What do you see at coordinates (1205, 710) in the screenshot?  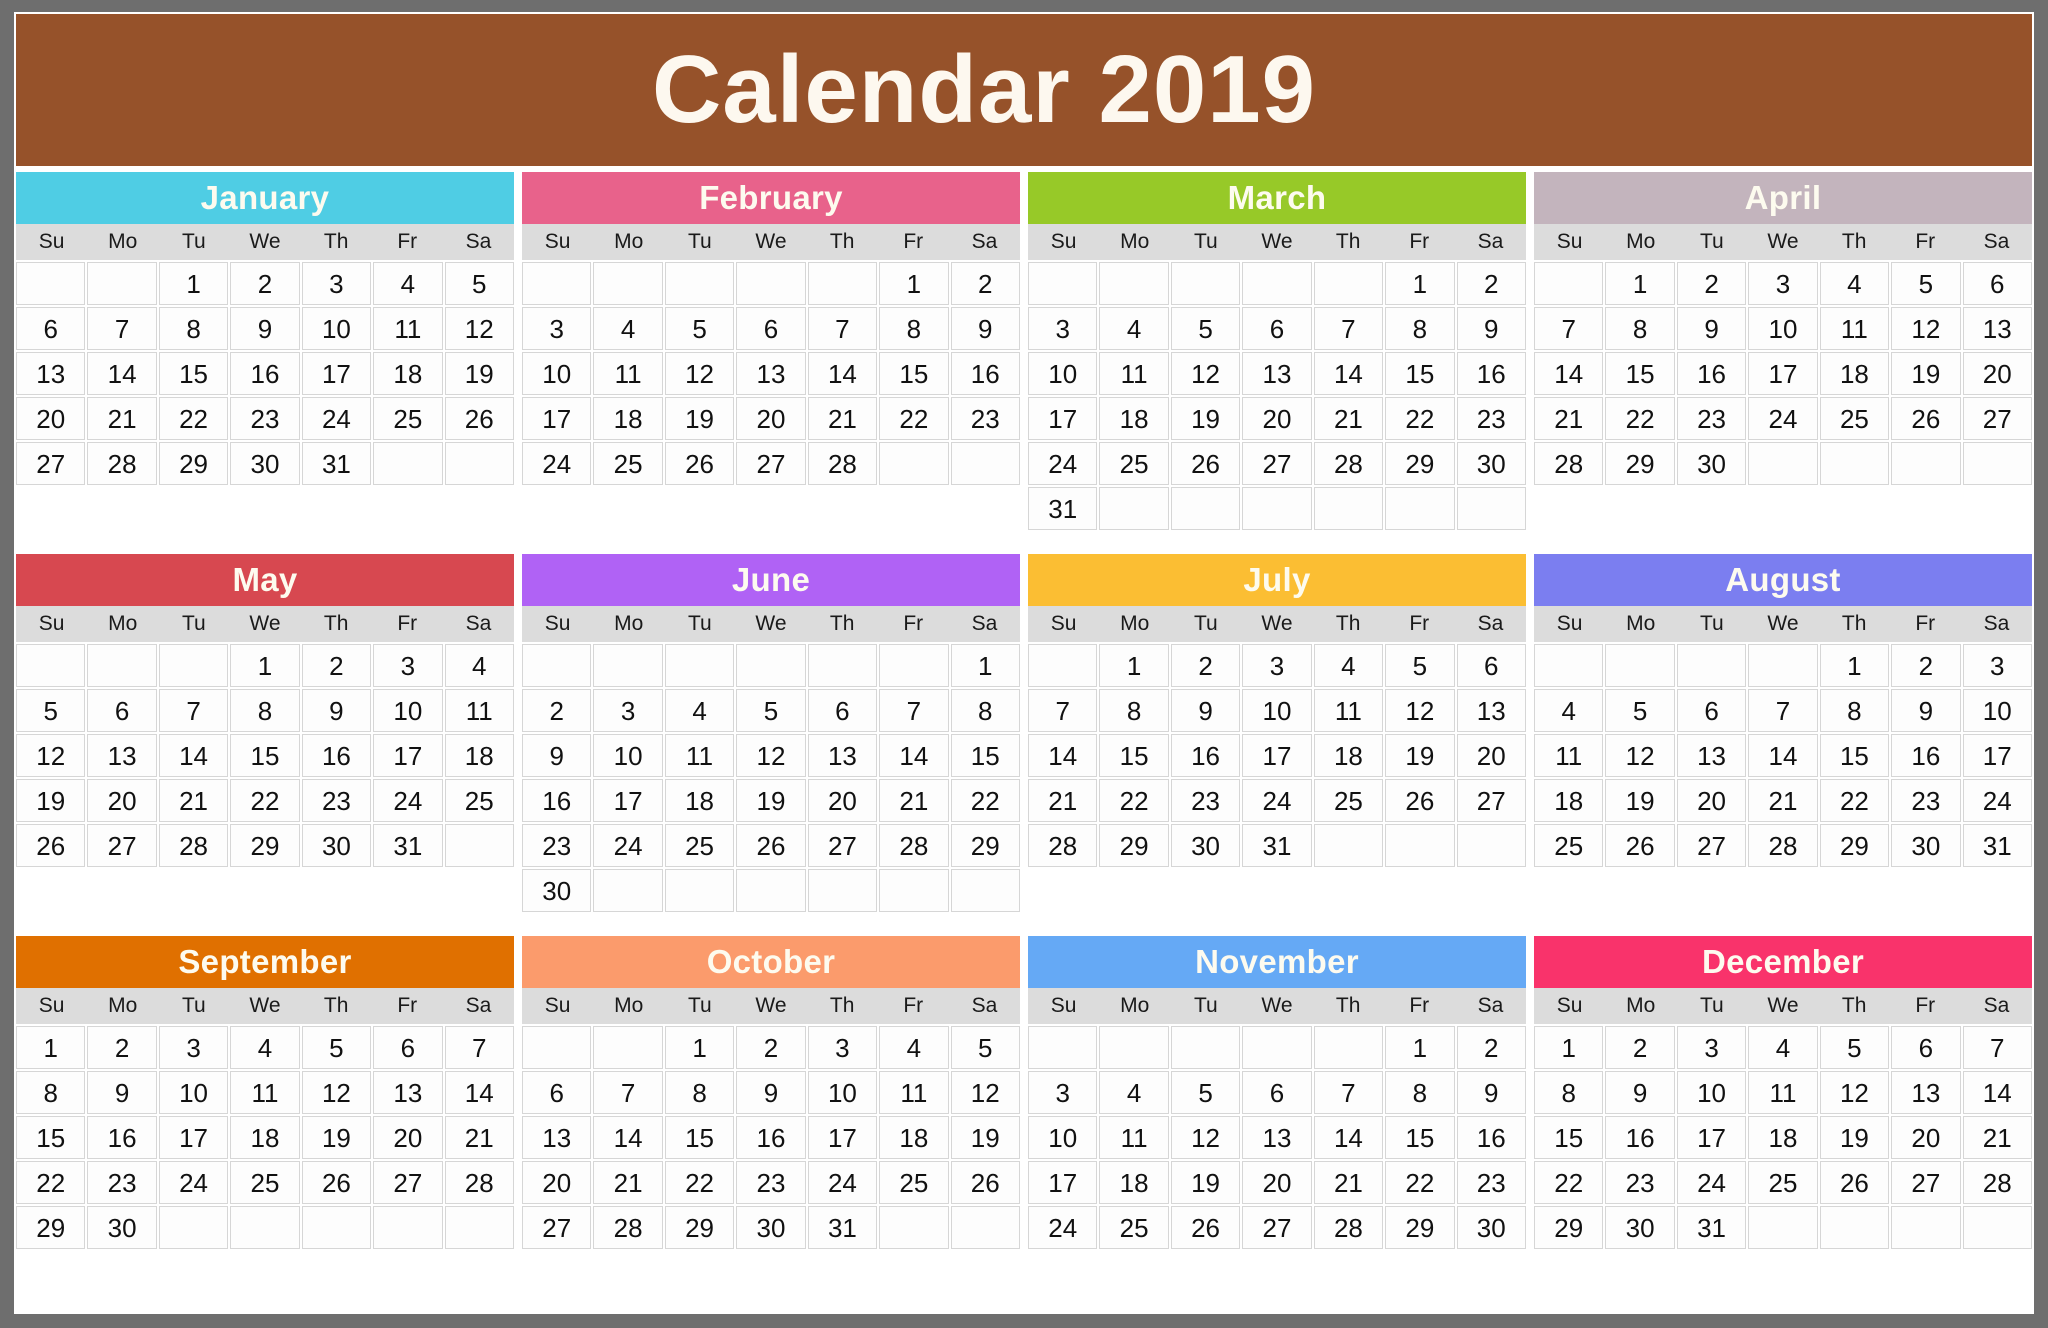 I see `day-cell: 9` at bounding box center [1205, 710].